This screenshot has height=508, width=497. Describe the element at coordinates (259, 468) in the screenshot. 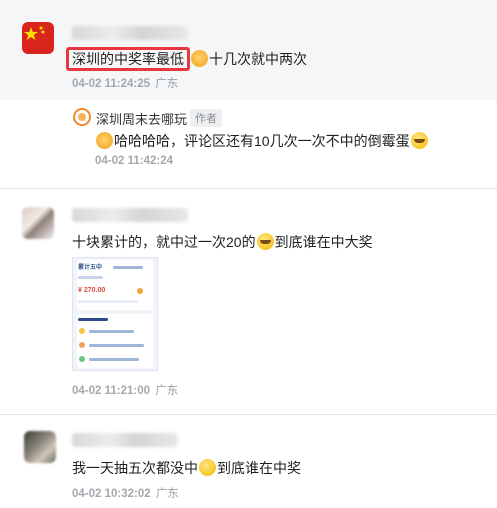

I see `comment-text-after: 到底谁在中奖` at that location.